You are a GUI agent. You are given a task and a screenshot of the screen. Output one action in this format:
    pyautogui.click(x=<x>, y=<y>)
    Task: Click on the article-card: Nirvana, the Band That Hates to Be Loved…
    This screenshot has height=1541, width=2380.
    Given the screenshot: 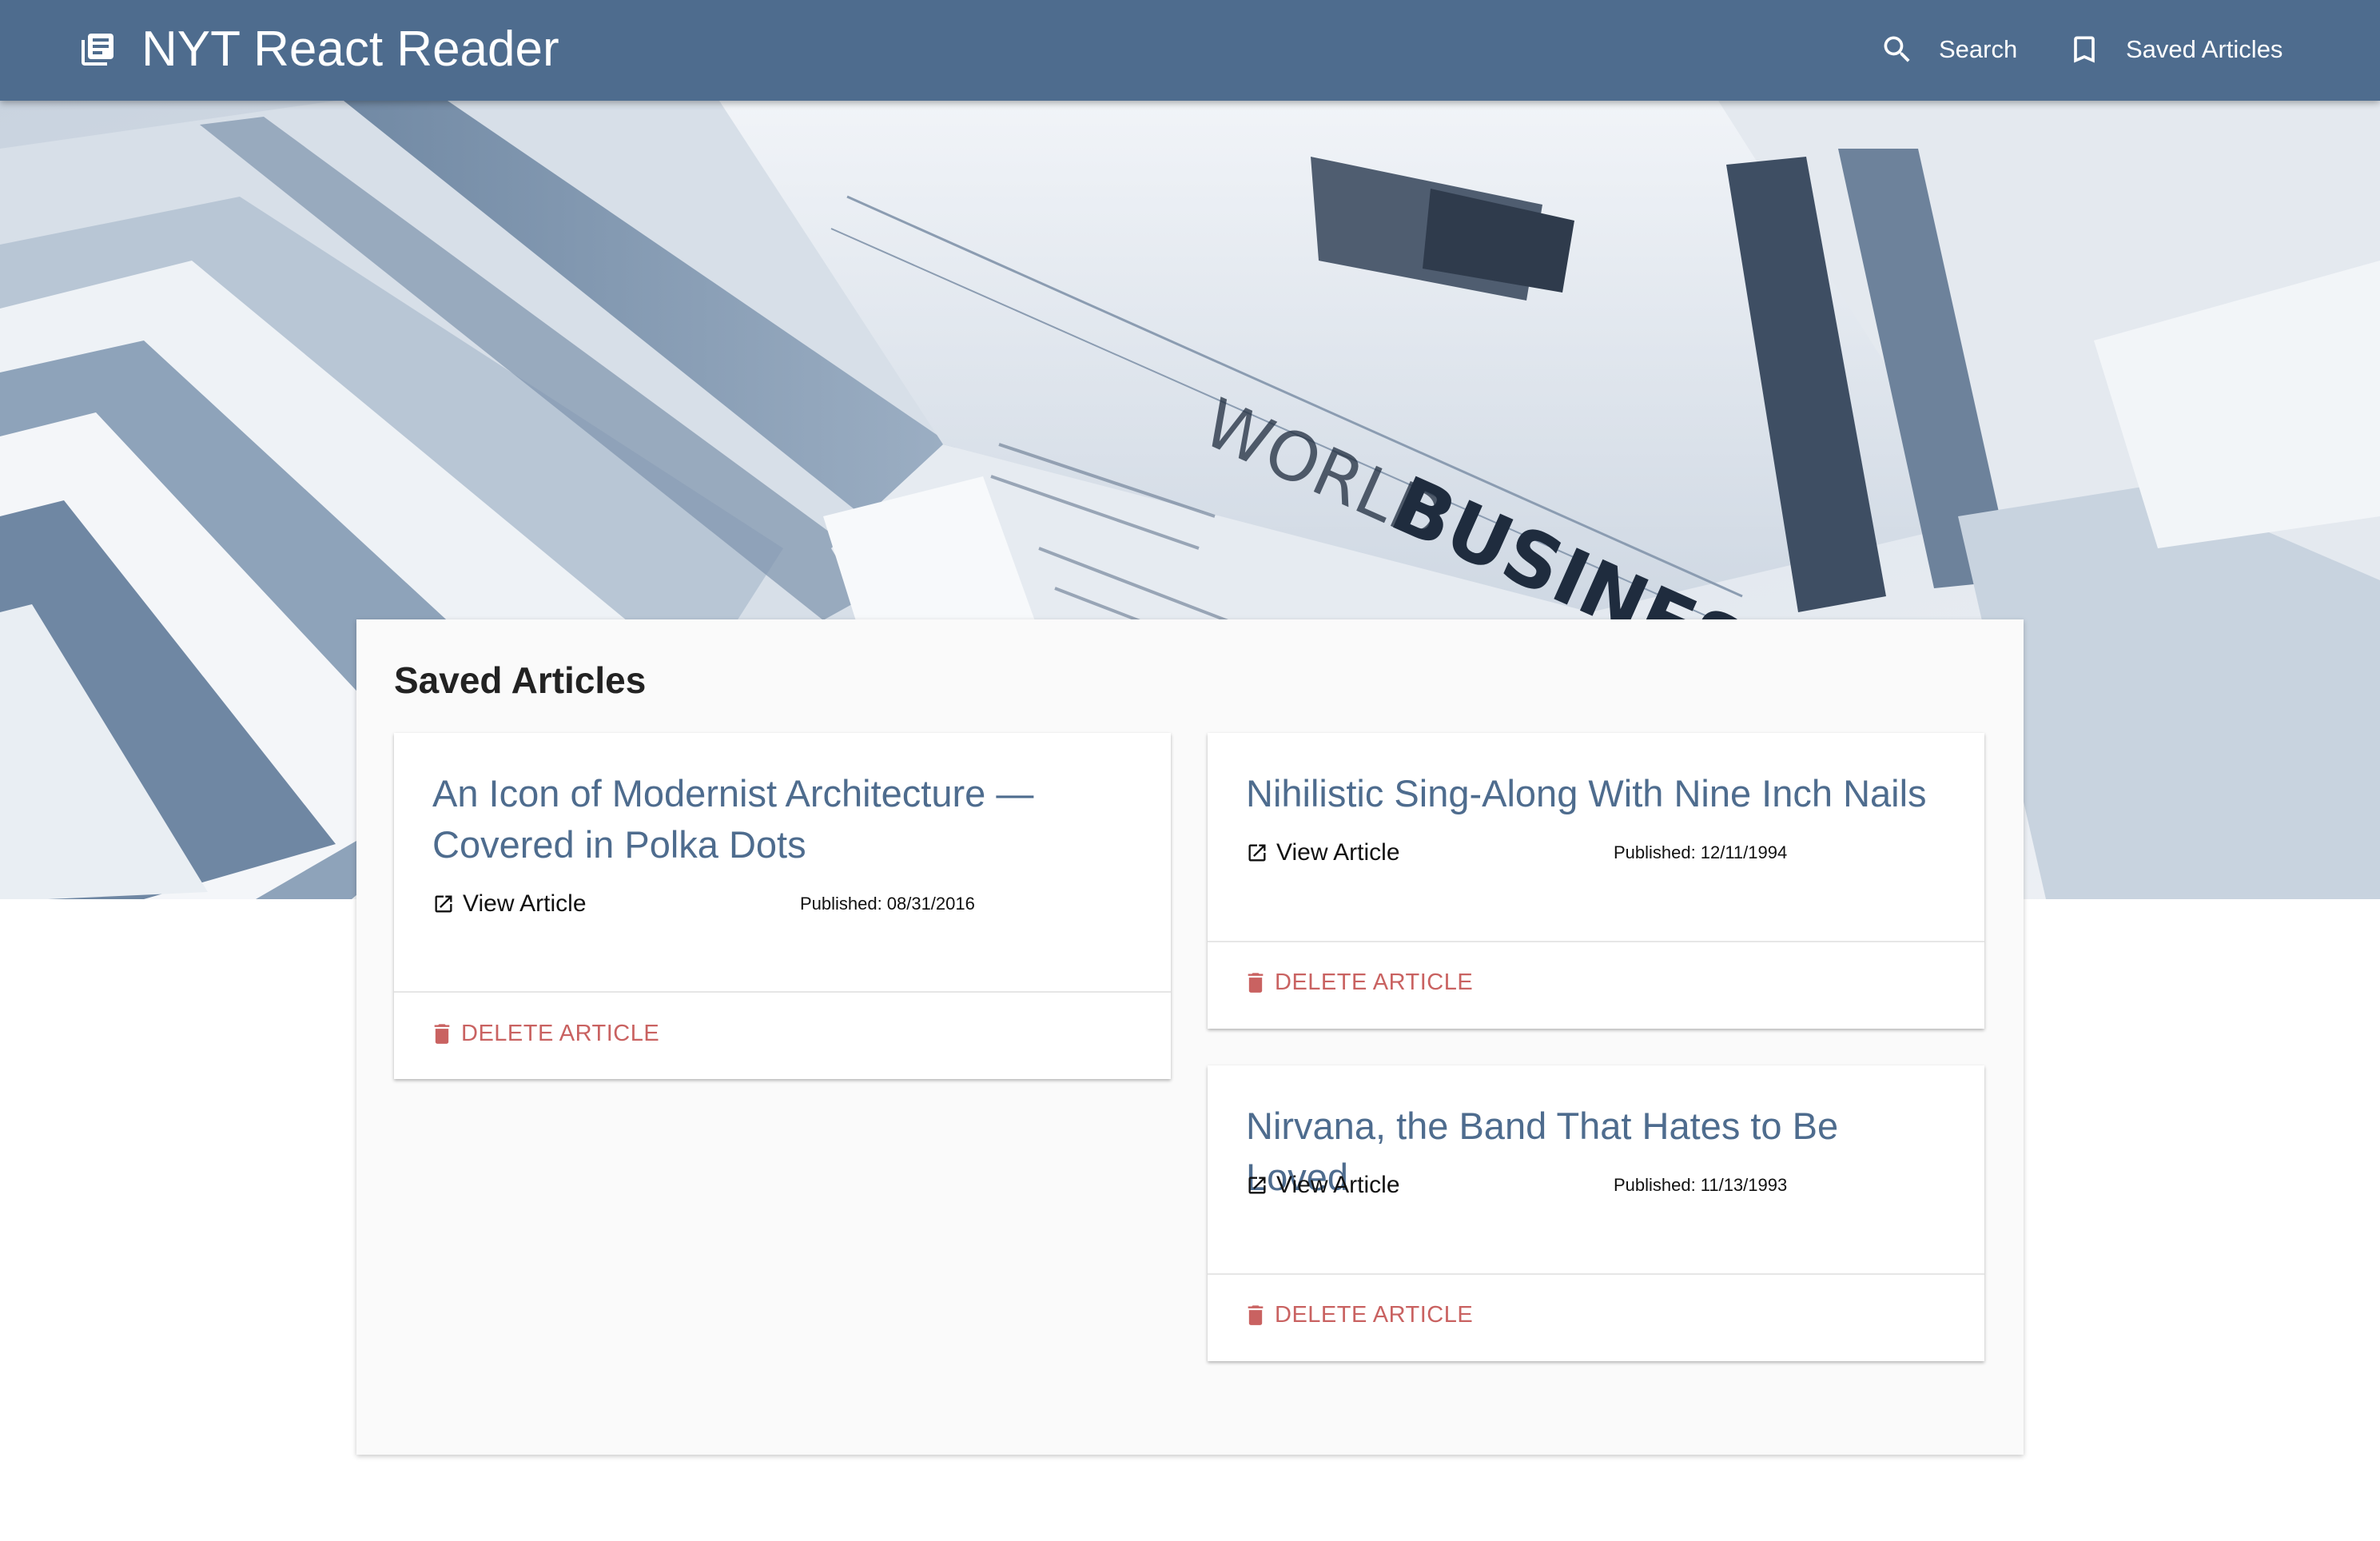 What is the action you would take?
    pyautogui.click(x=1596, y=1213)
    